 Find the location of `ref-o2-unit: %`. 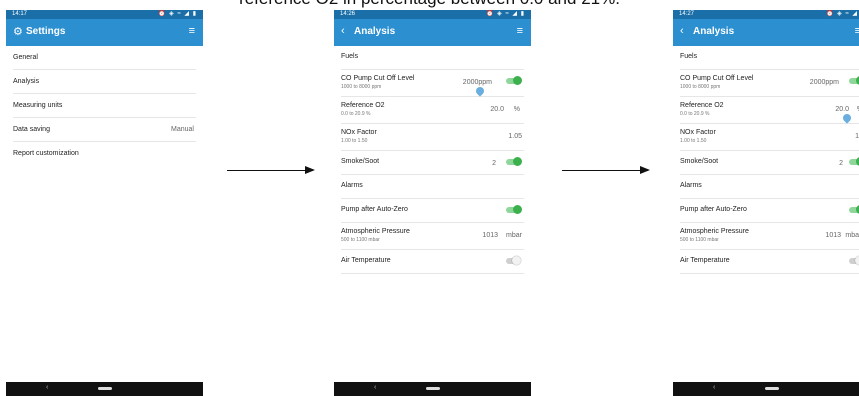

ref-o2-unit: % is located at coordinates (516, 109).